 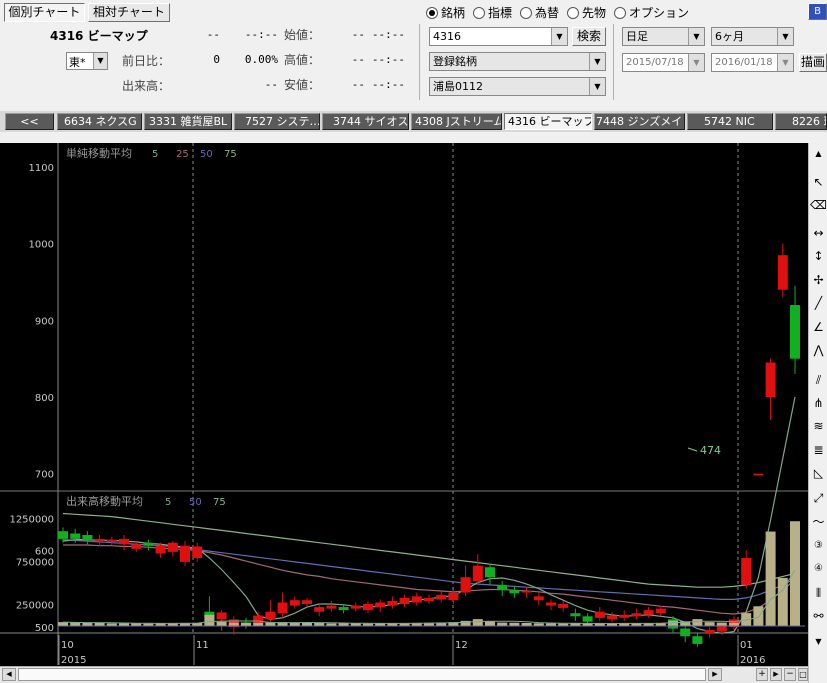 I want to click on radio-stock: 銘柄, so click(x=445, y=12).